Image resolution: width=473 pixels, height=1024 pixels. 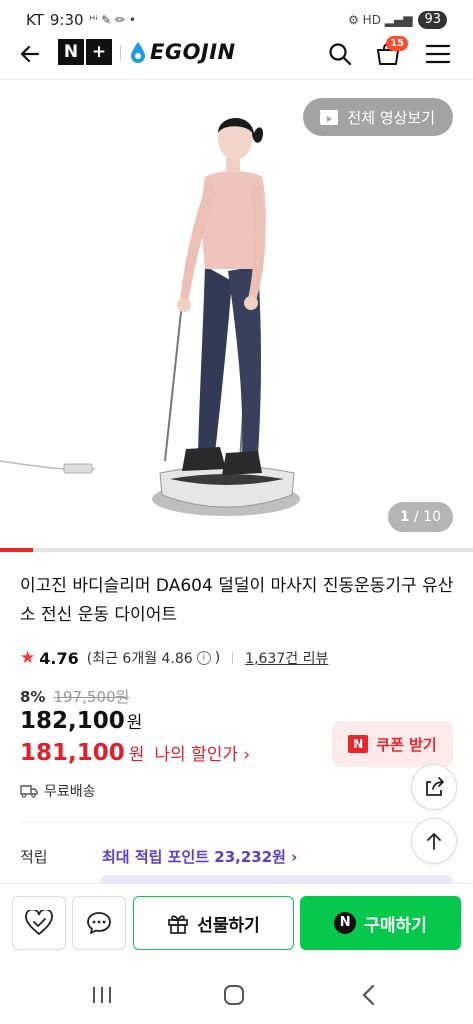 What do you see at coordinates (202, 752) in the screenshot?
I see `my-discount-link: 나의 할인가 ›` at bounding box center [202, 752].